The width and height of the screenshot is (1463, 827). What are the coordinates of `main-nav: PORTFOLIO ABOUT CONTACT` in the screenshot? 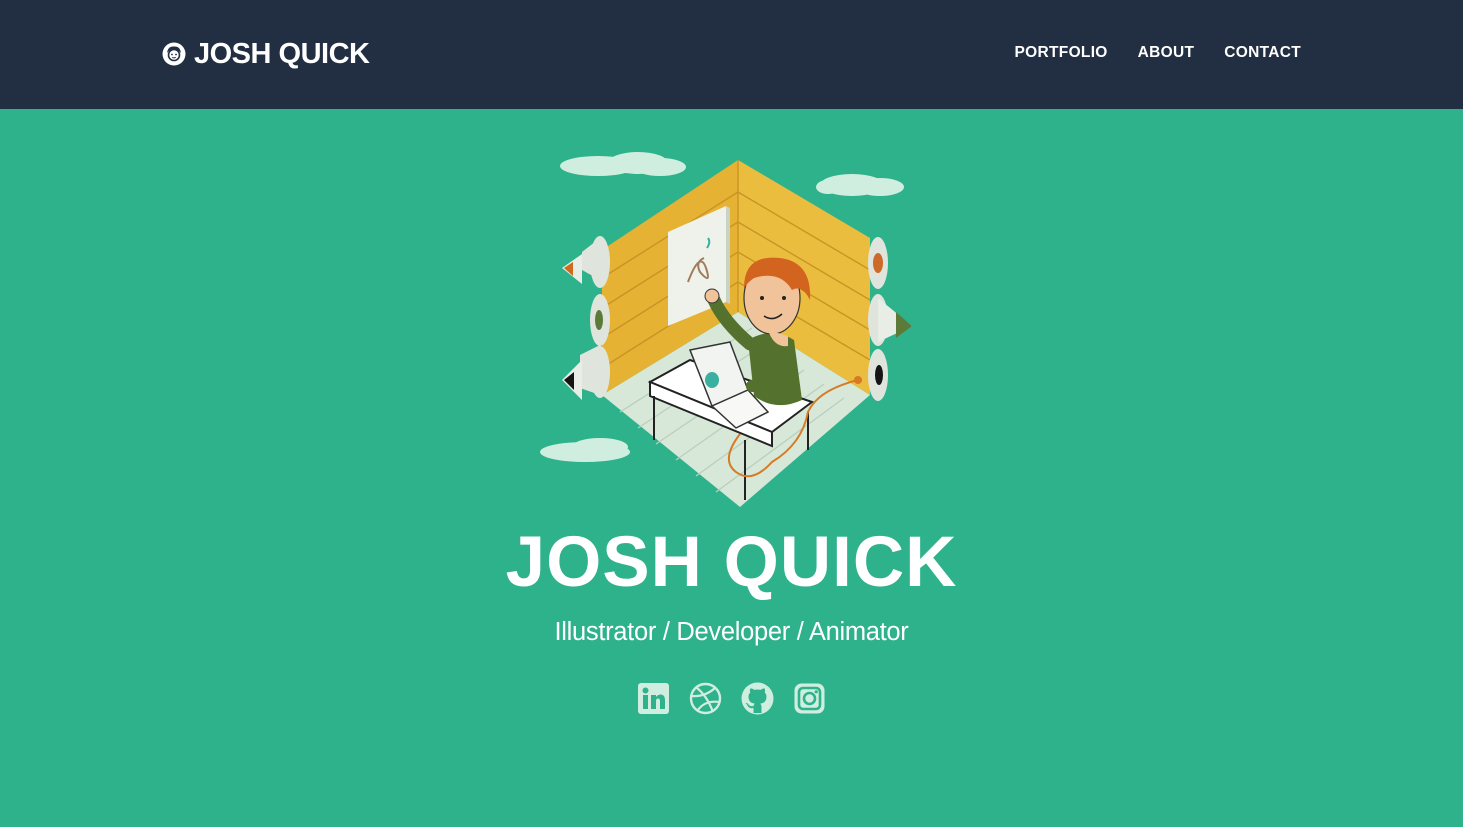 It's located at (1158, 53).